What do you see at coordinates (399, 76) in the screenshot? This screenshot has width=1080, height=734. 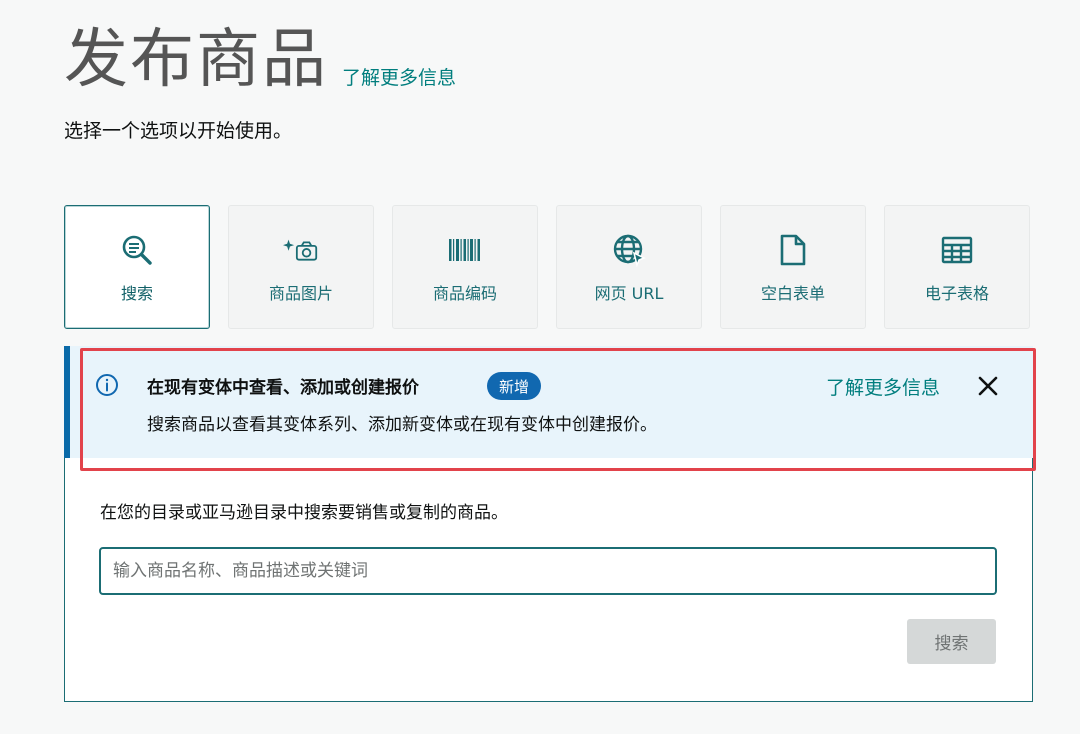 I see `learn-more-link: 了解更多信息` at bounding box center [399, 76].